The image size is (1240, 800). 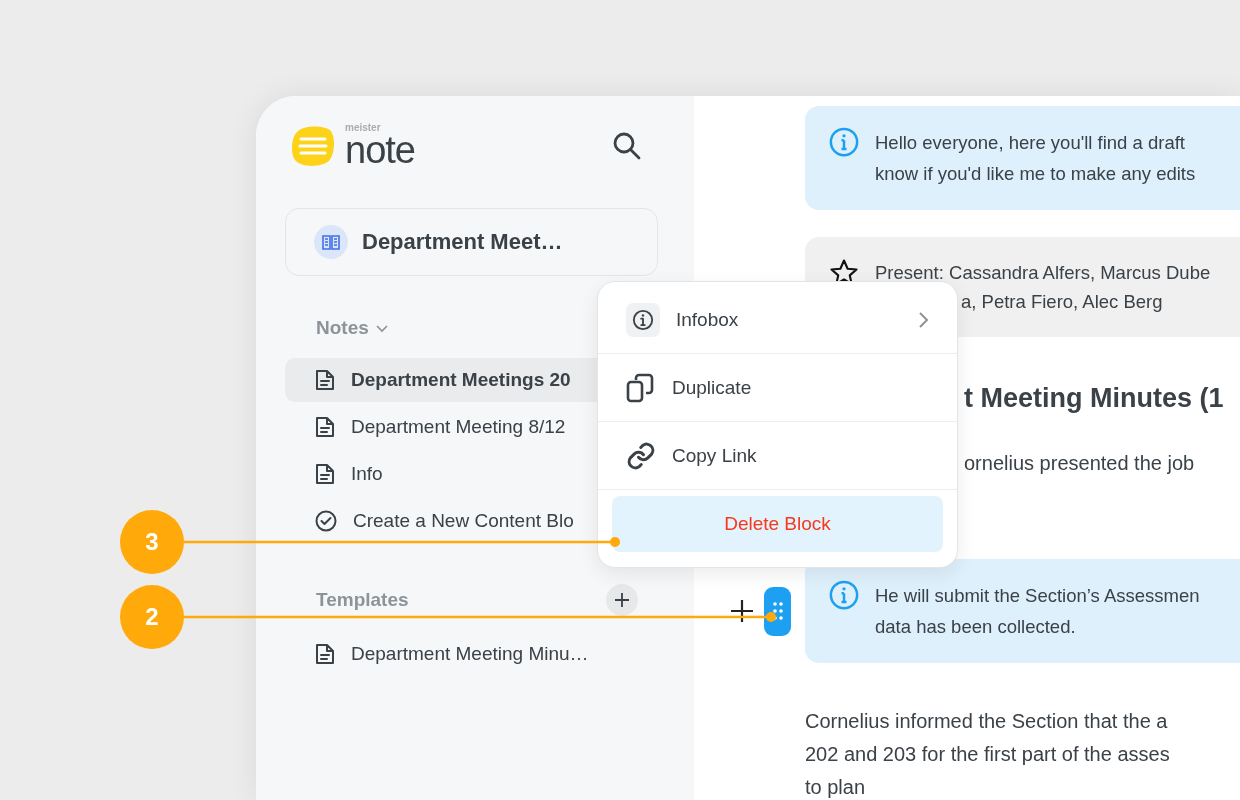 I want to click on menu-item: Copy Link, so click(x=777, y=456).